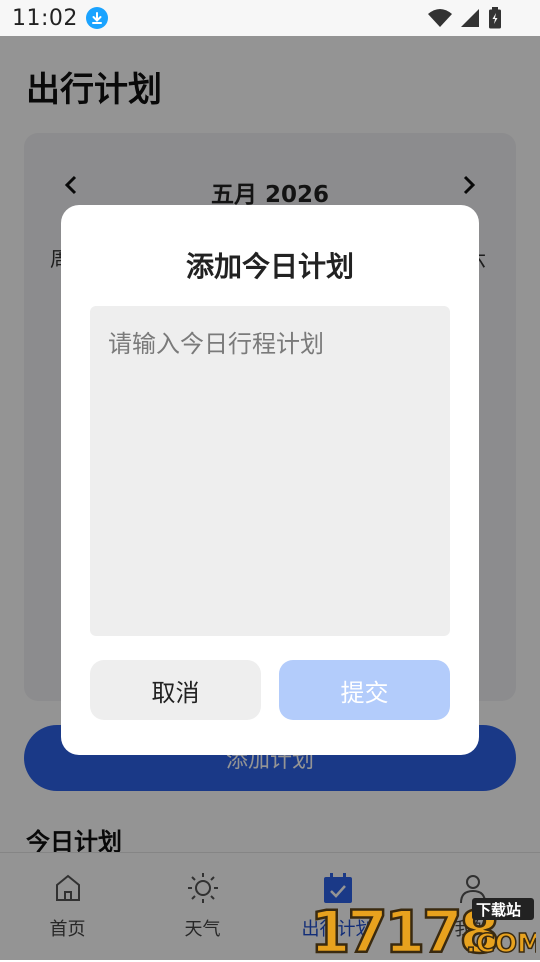 This screenshot has height=962, width=540. I want to click on status-bar: 11:02, so click(270, 18).